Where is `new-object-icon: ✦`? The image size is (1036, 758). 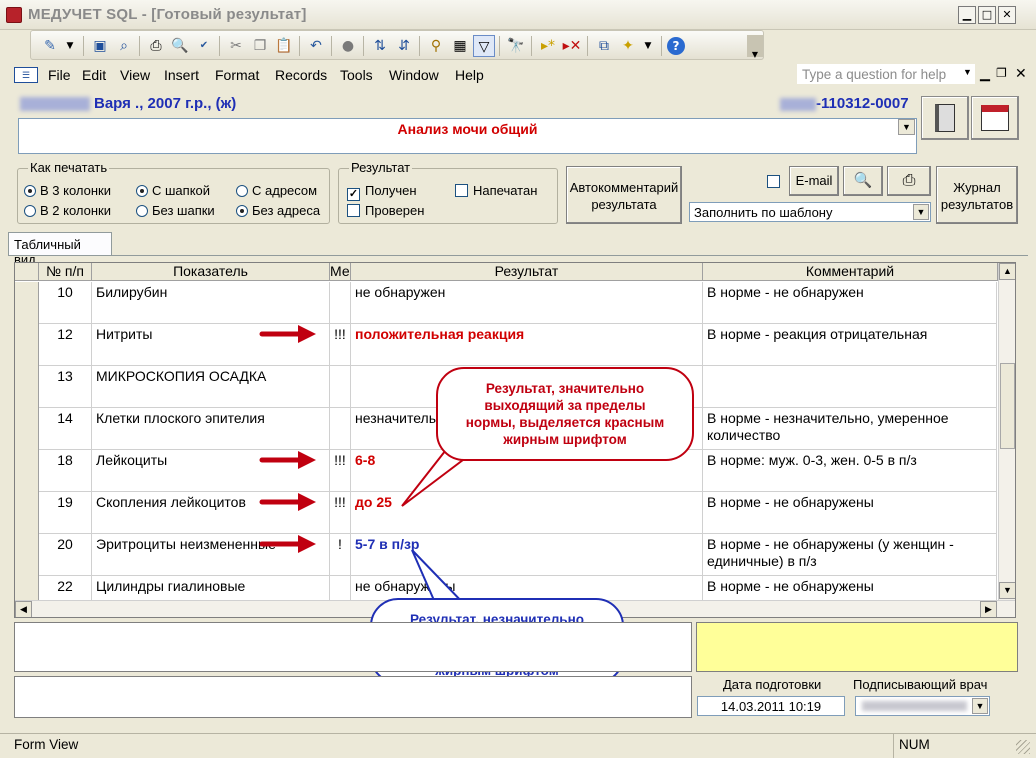
new-object-icon: ✦ is located at coordinates (628, 46).